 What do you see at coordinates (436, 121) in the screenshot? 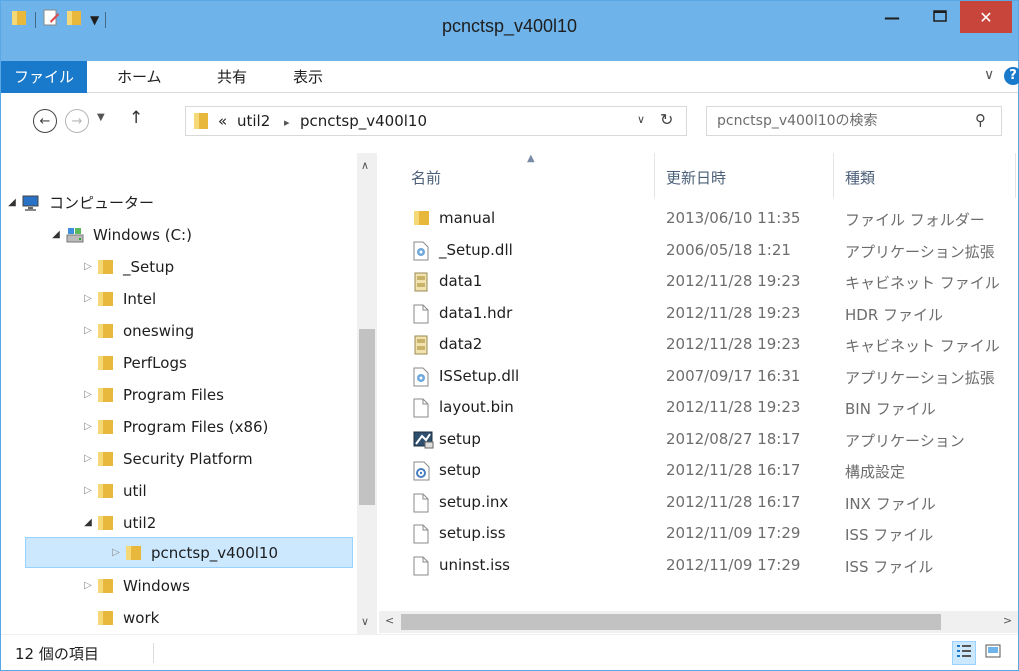
I see `address-bar: « util2 ▸ pcnctsp_v400l10 ∨ ↻` at bounding box center [436, 121].